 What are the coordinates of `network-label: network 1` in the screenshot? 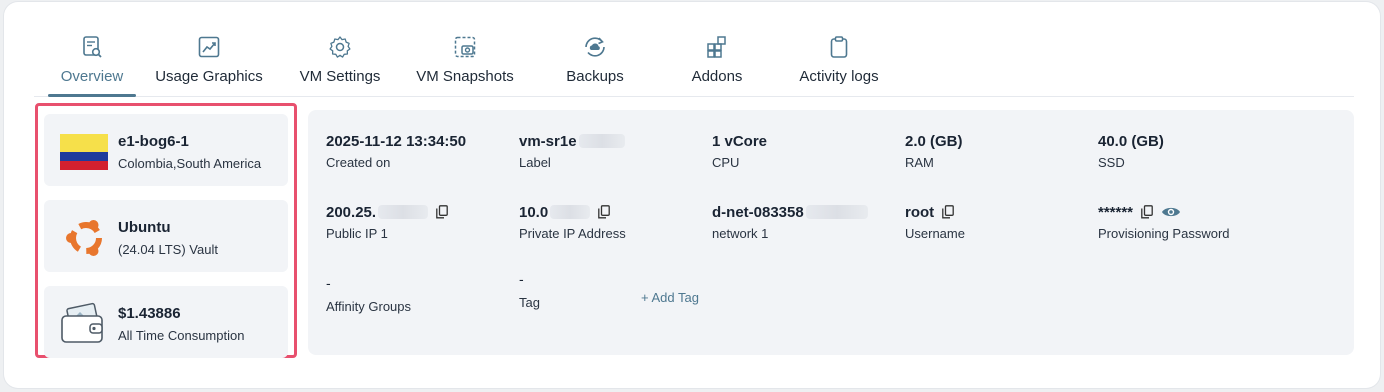 It's located at (740, 233).